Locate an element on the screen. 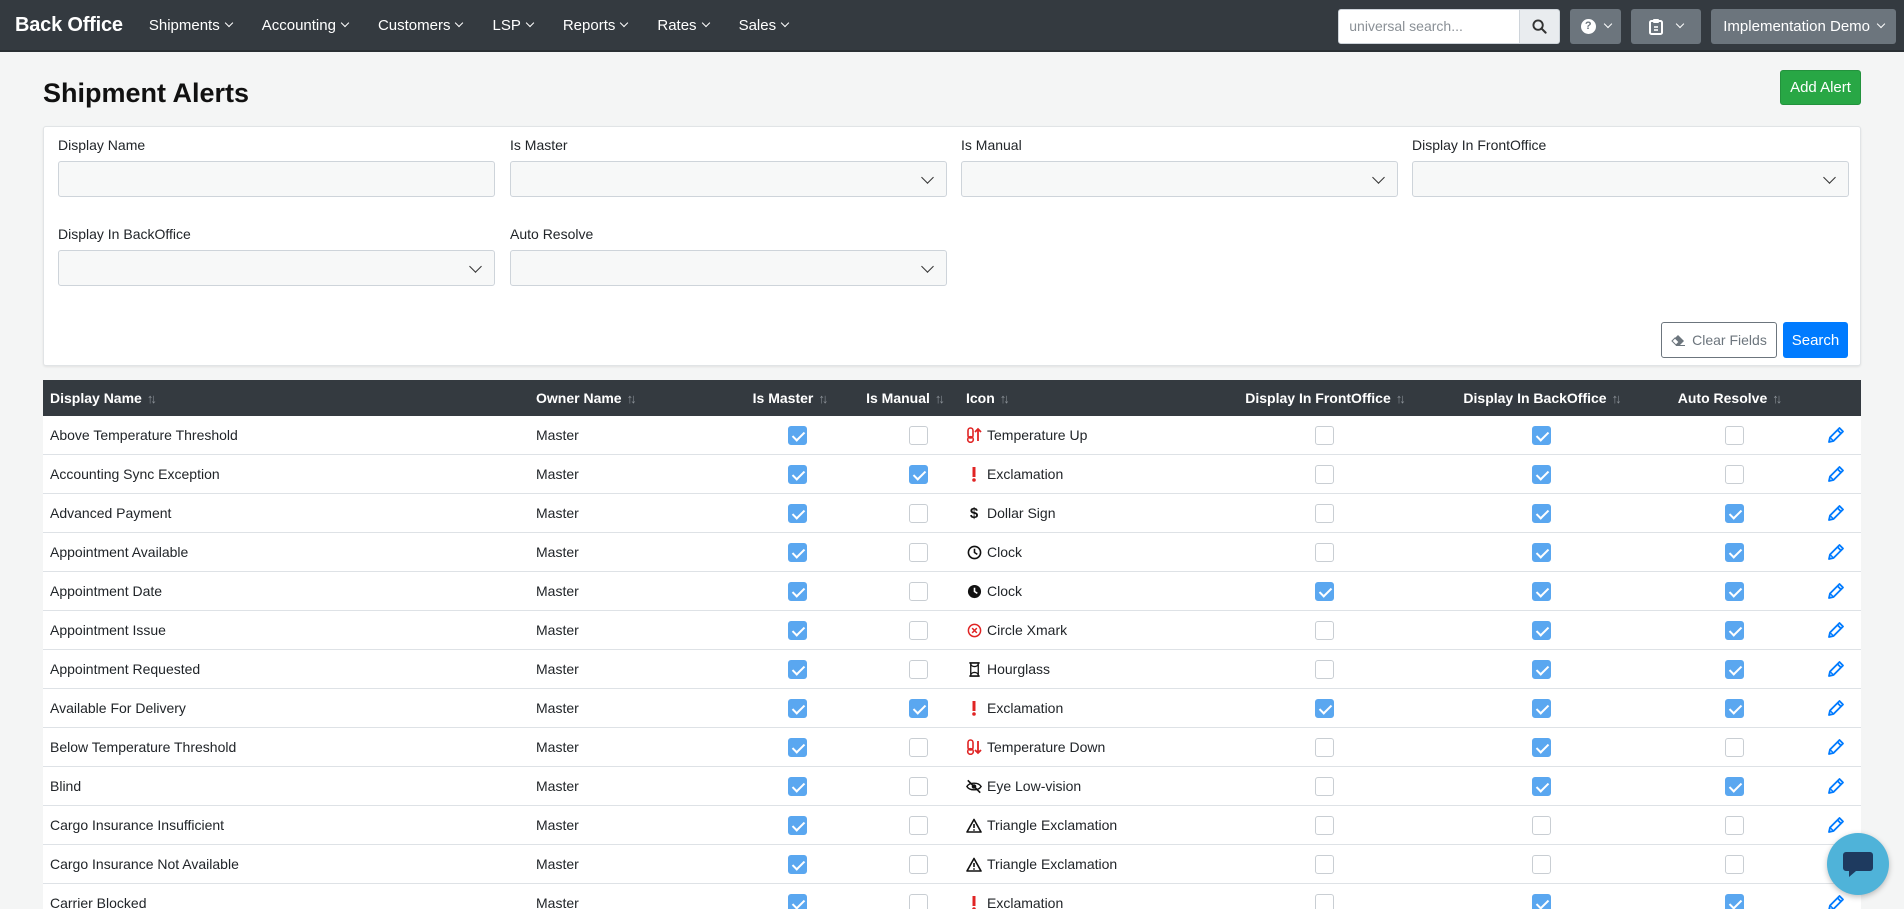 This screenshot has height=909, width=1904. clear-fields-button: Clear Fields is located at coordinates (1719, 340).